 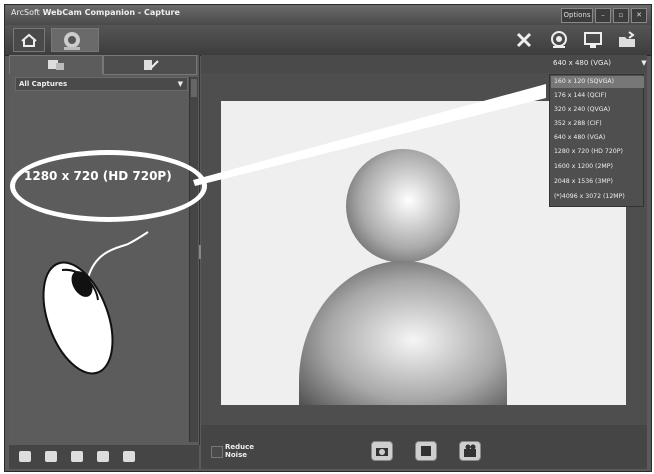 I want to click on mouse-icon, so click(x=95, y=303).